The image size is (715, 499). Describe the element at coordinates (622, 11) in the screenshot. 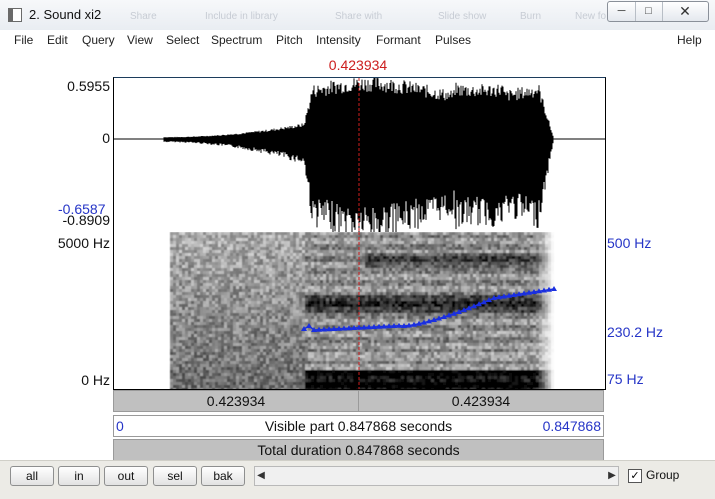

I see `minimize-icon: ─` at that location.